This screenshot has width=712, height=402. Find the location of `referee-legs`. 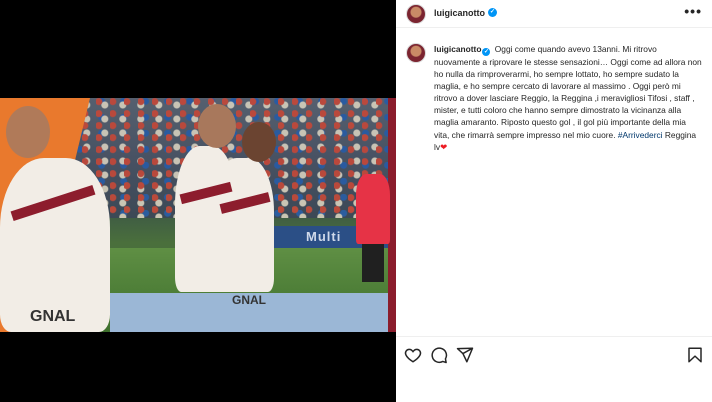

referee-legs is located at coordinates (373, 263).